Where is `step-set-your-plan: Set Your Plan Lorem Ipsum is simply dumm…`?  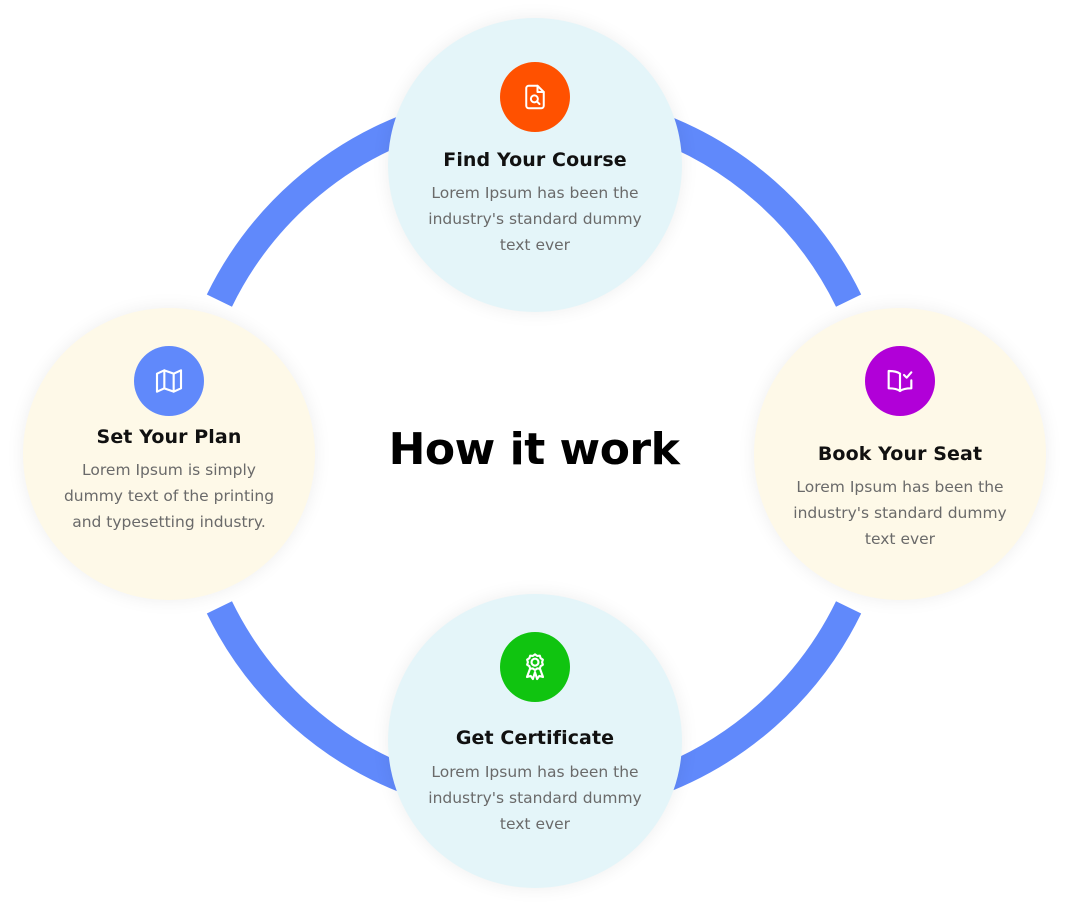 step-set-your-plan: Set Your Plan Lorem Ipsum is simply dumm… is located at coordinates (169, 454).